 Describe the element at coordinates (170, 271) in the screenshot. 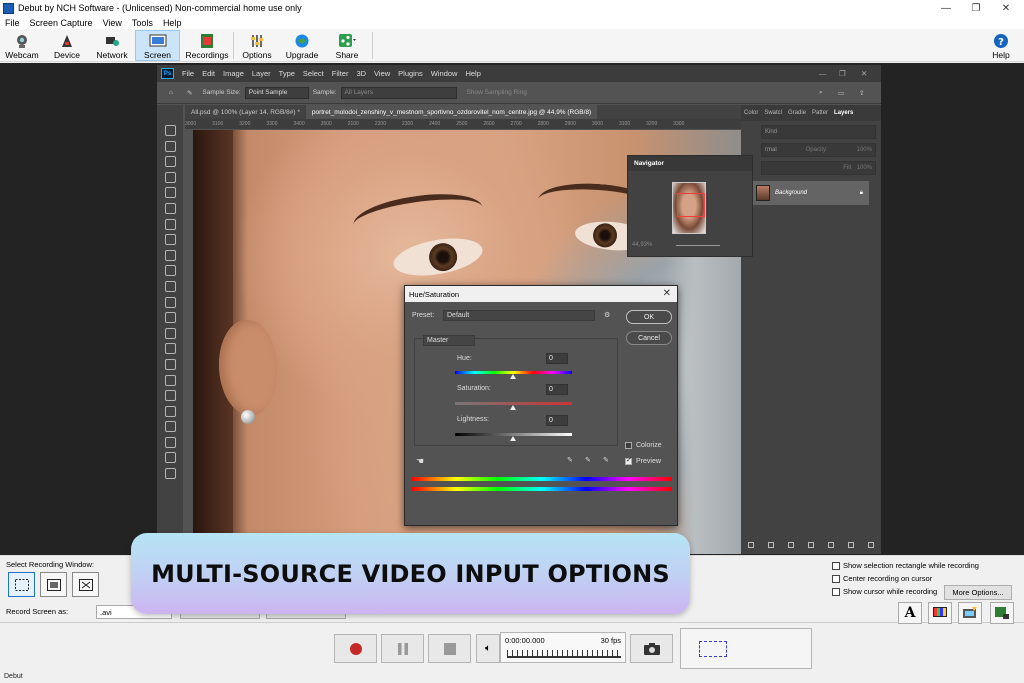

I see `stamp-tool-icon` at that location.